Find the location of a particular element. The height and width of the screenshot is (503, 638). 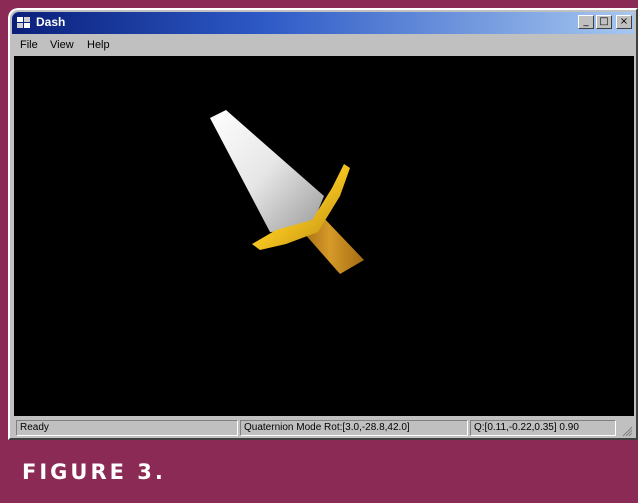

menu-bar: File View Help is located at coordinates (323, 46).